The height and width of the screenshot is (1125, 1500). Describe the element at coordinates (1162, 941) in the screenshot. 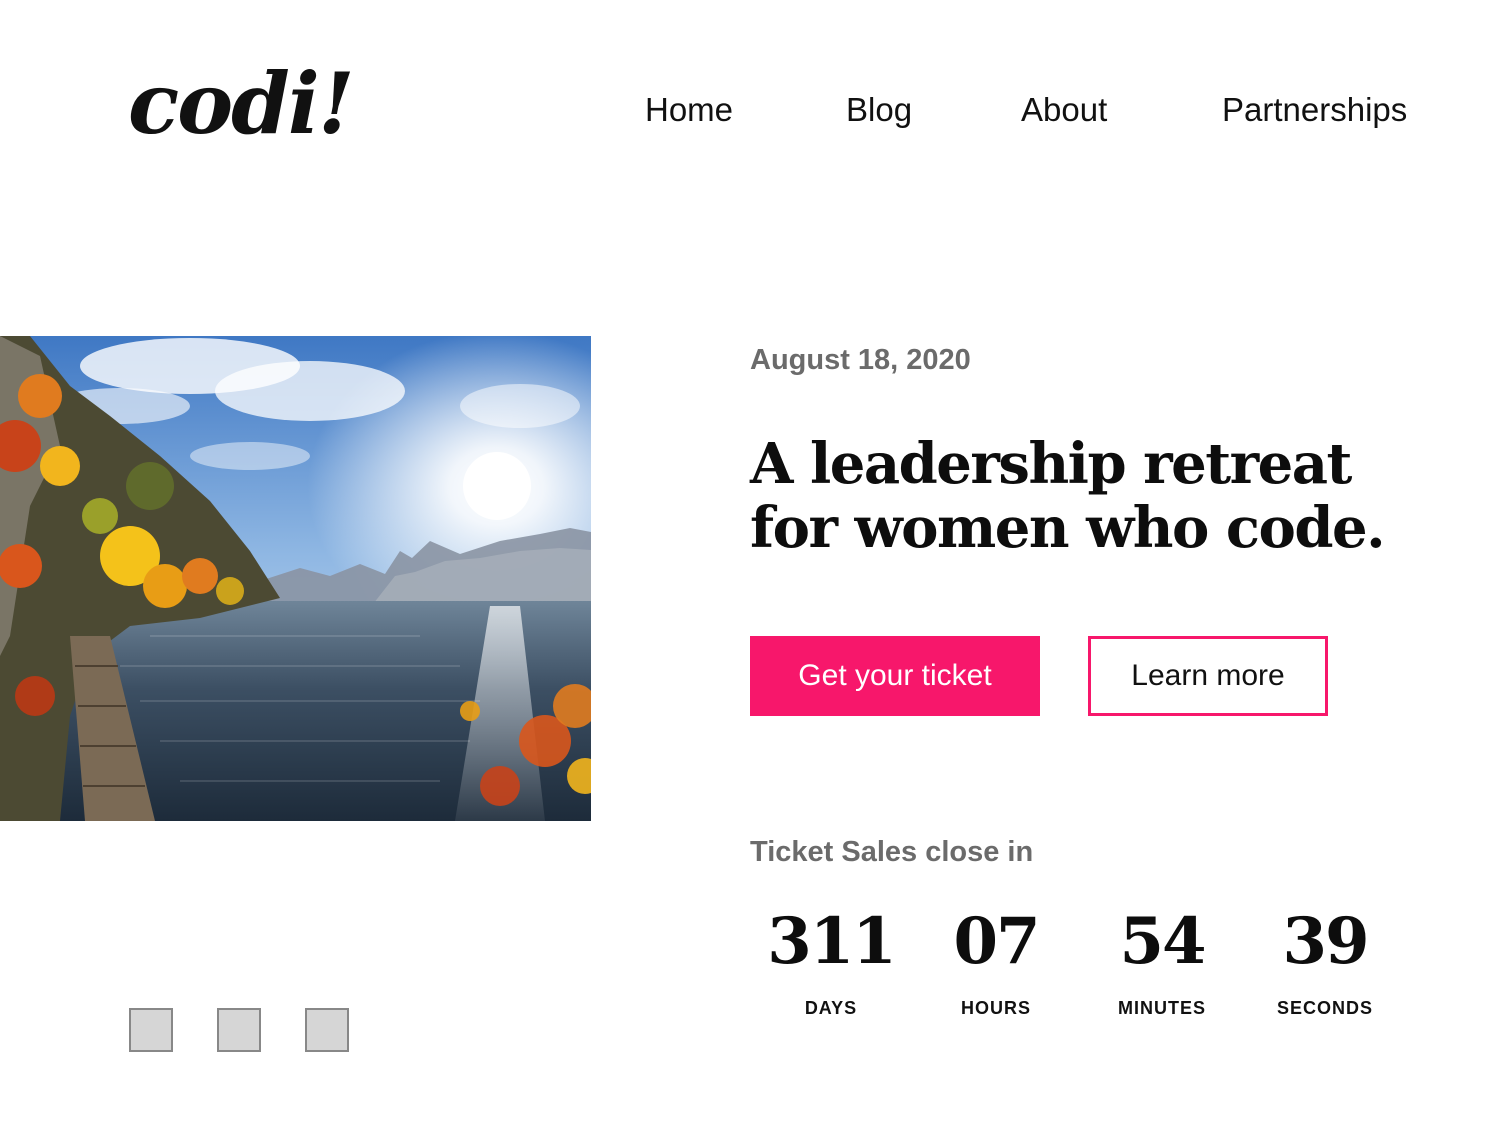

I see `countdown-value: 54` at that location.